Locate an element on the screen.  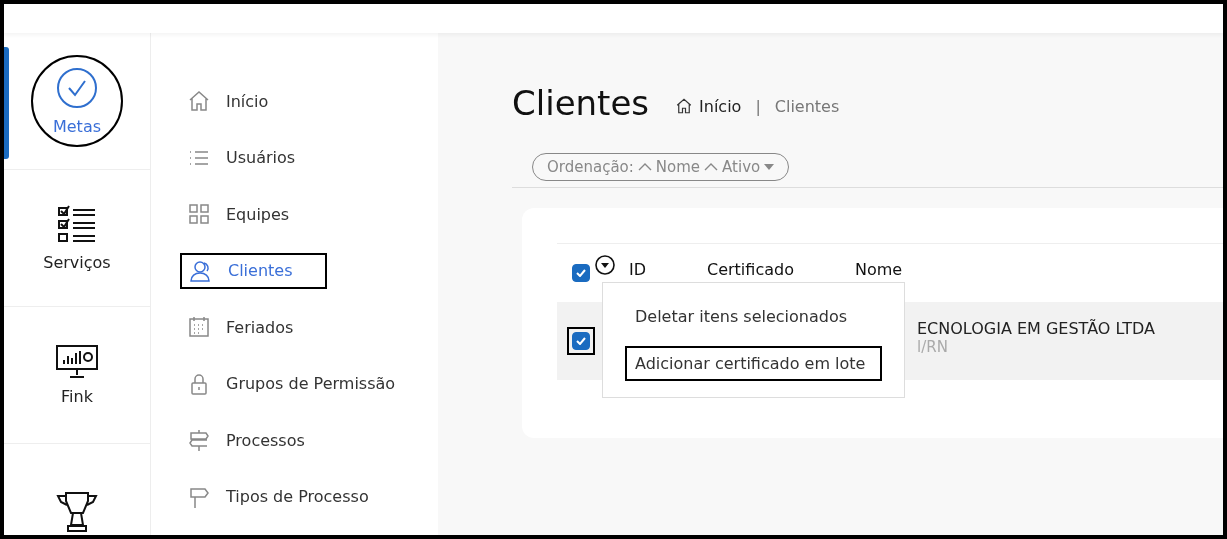
client-location: l/RN is located at coordinates (933, 346).